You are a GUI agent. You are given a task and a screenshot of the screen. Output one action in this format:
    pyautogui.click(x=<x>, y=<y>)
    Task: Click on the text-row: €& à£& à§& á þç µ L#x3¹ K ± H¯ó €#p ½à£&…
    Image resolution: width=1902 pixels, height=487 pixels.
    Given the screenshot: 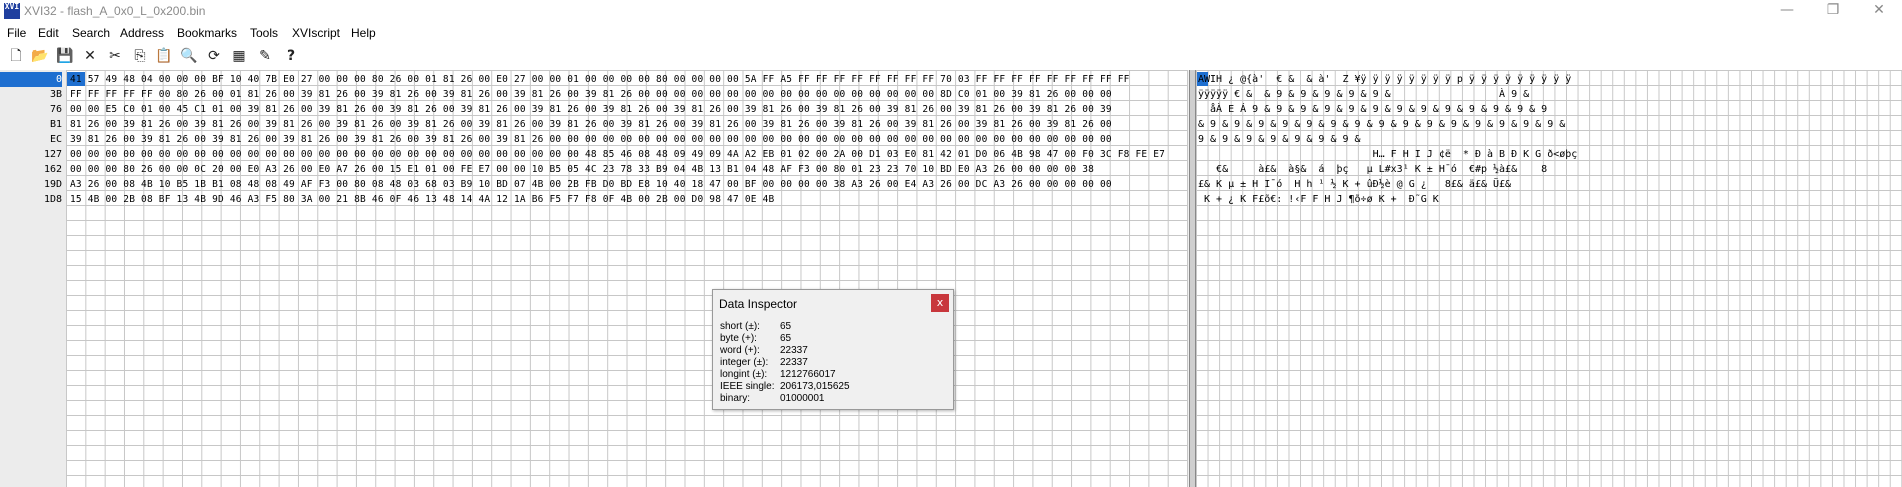 What is the action you would take?
    pyautogui.click(x=1550, y=169)
    